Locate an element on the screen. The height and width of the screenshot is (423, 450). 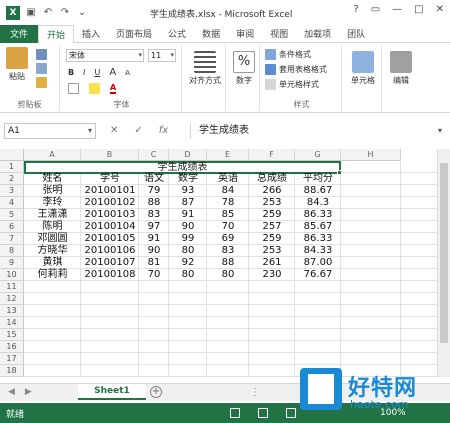
data-cell: 253 is located at coordinates (272, 251).